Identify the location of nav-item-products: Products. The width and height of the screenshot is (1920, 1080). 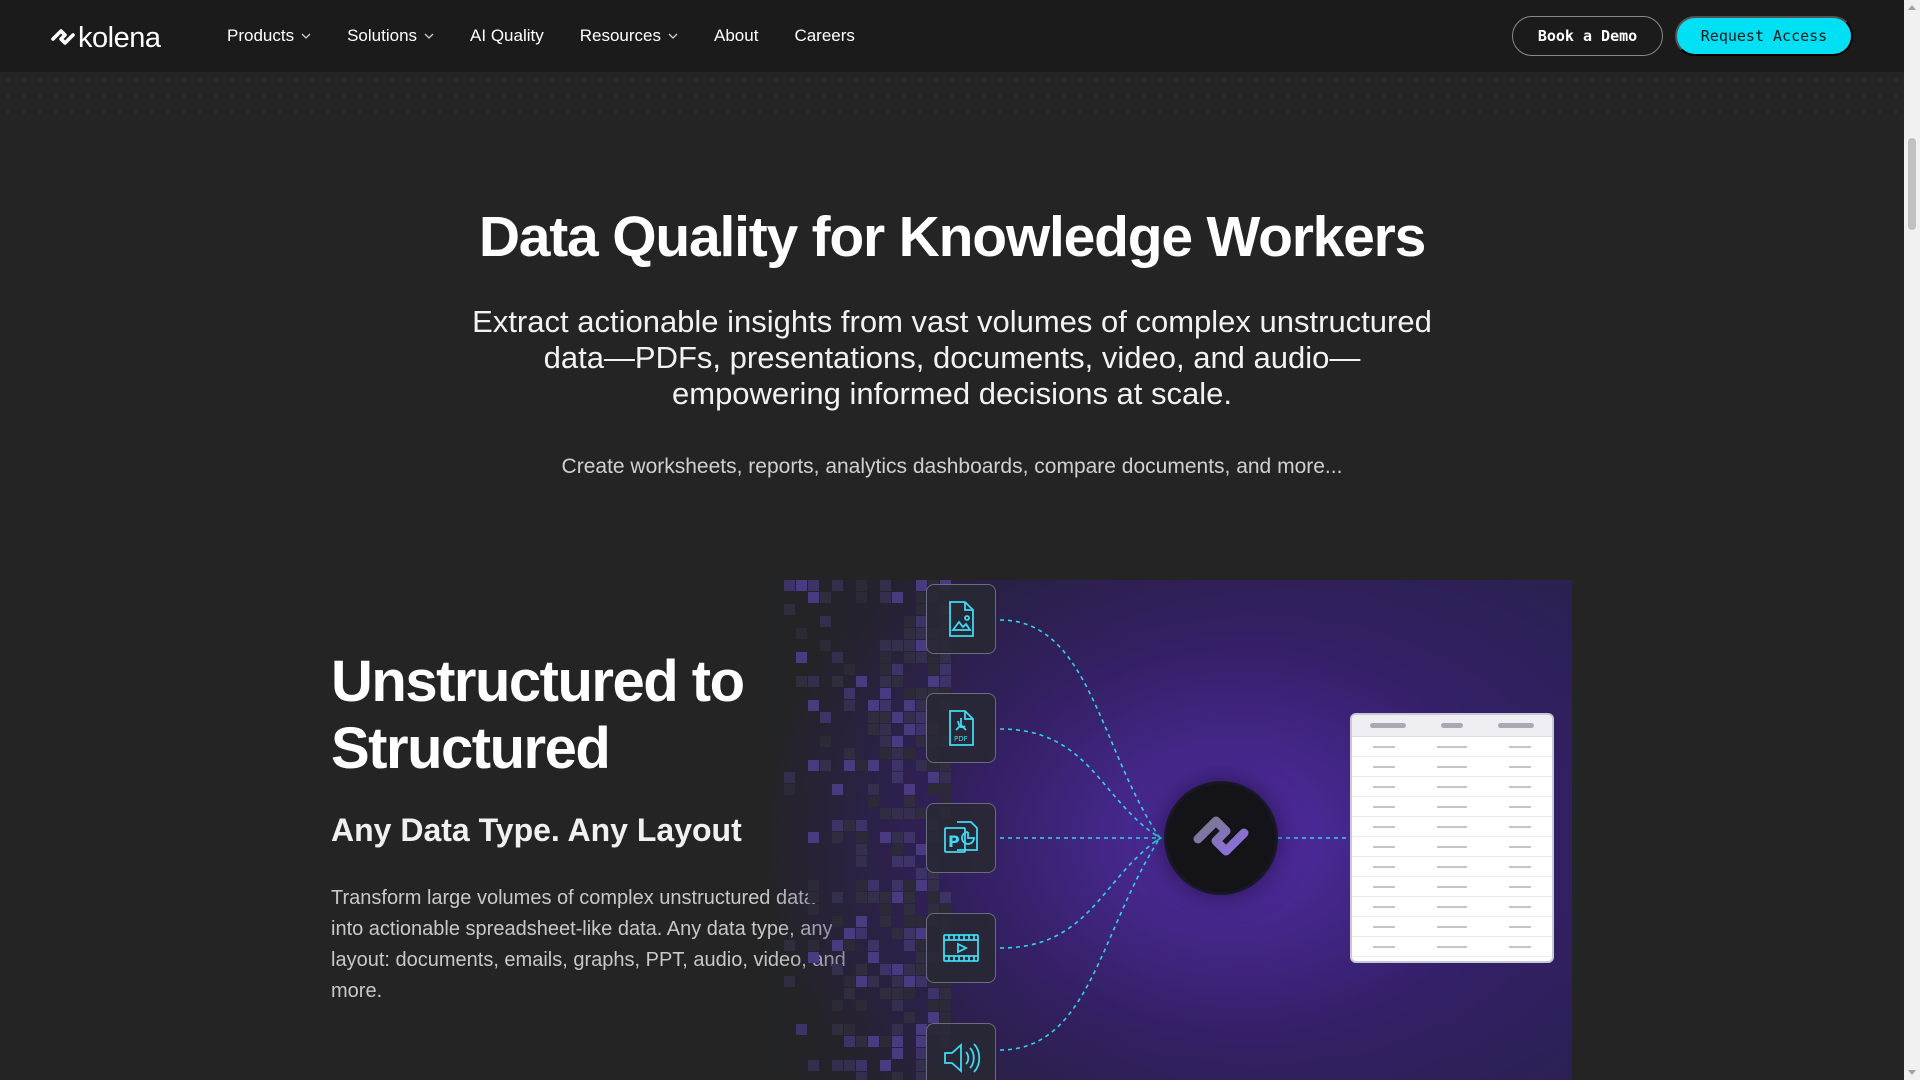
(269, 36).